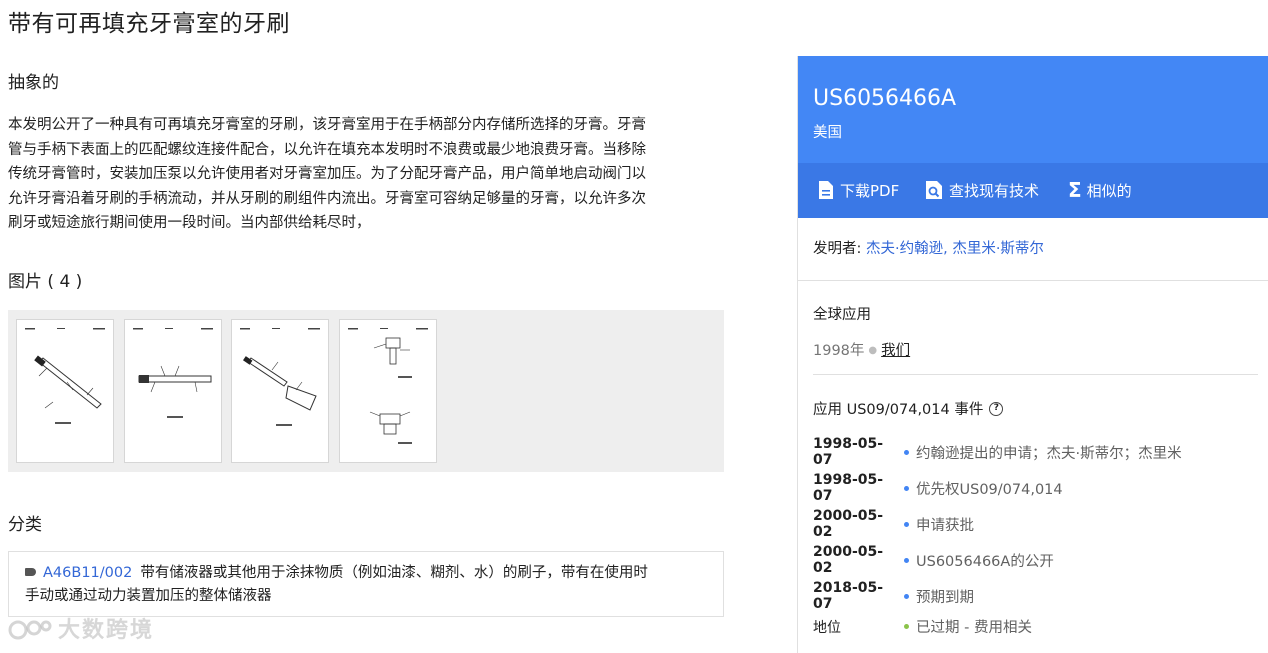 This screenshot has height=653, width=1268. I want to click on status-row: 地位 已过期 - 费用相关, so click(922, 626).